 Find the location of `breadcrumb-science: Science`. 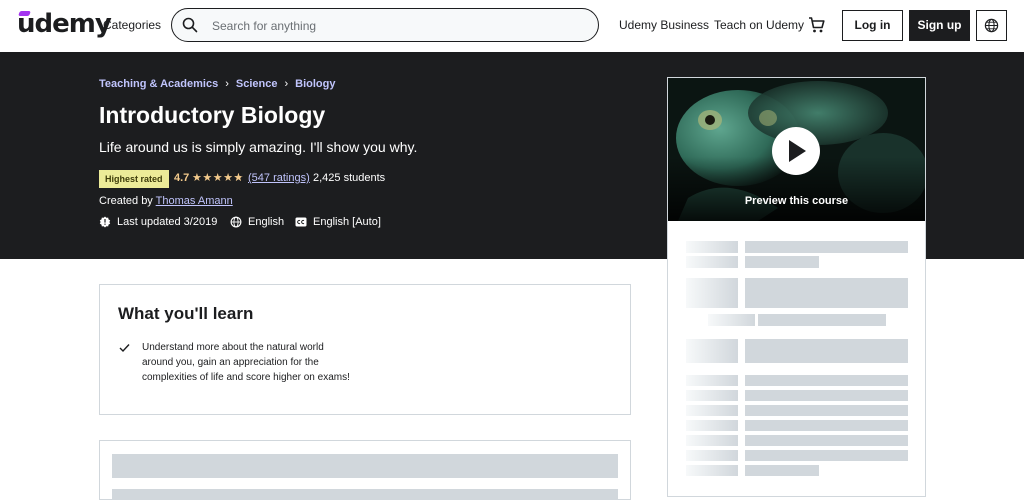

breadcrumb-science: Science is located at coordinates (257, 84).